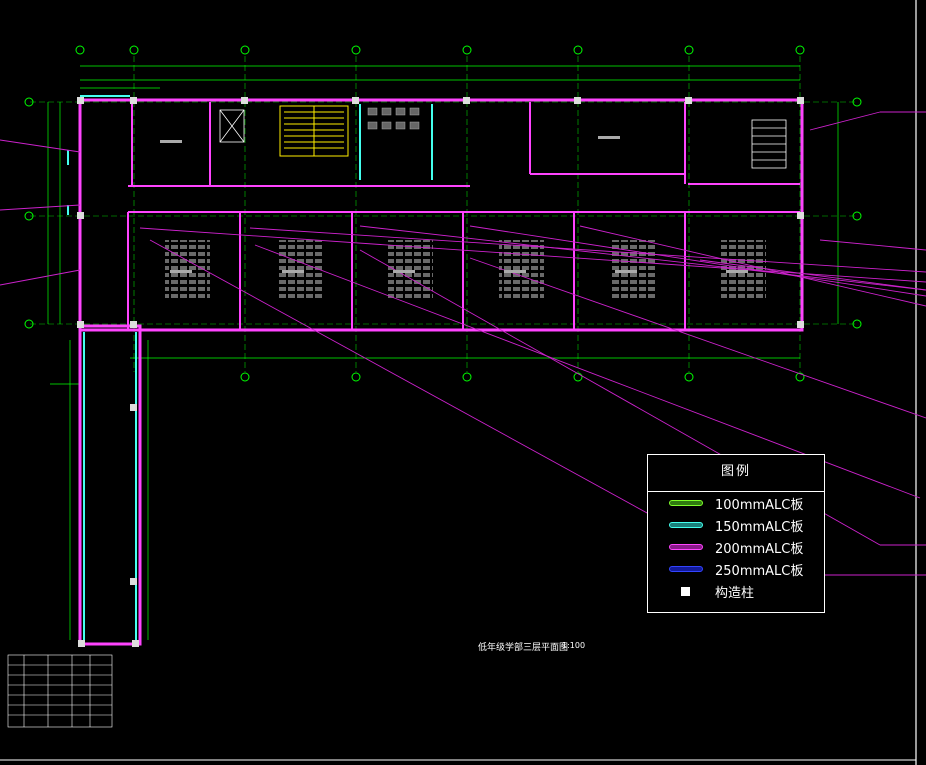 This screenshot has width=926, height=765. What do you see at coordinates (393, 118) in the screenshot?
I see `toilet-fixtures` at bounding box center [393, 118].